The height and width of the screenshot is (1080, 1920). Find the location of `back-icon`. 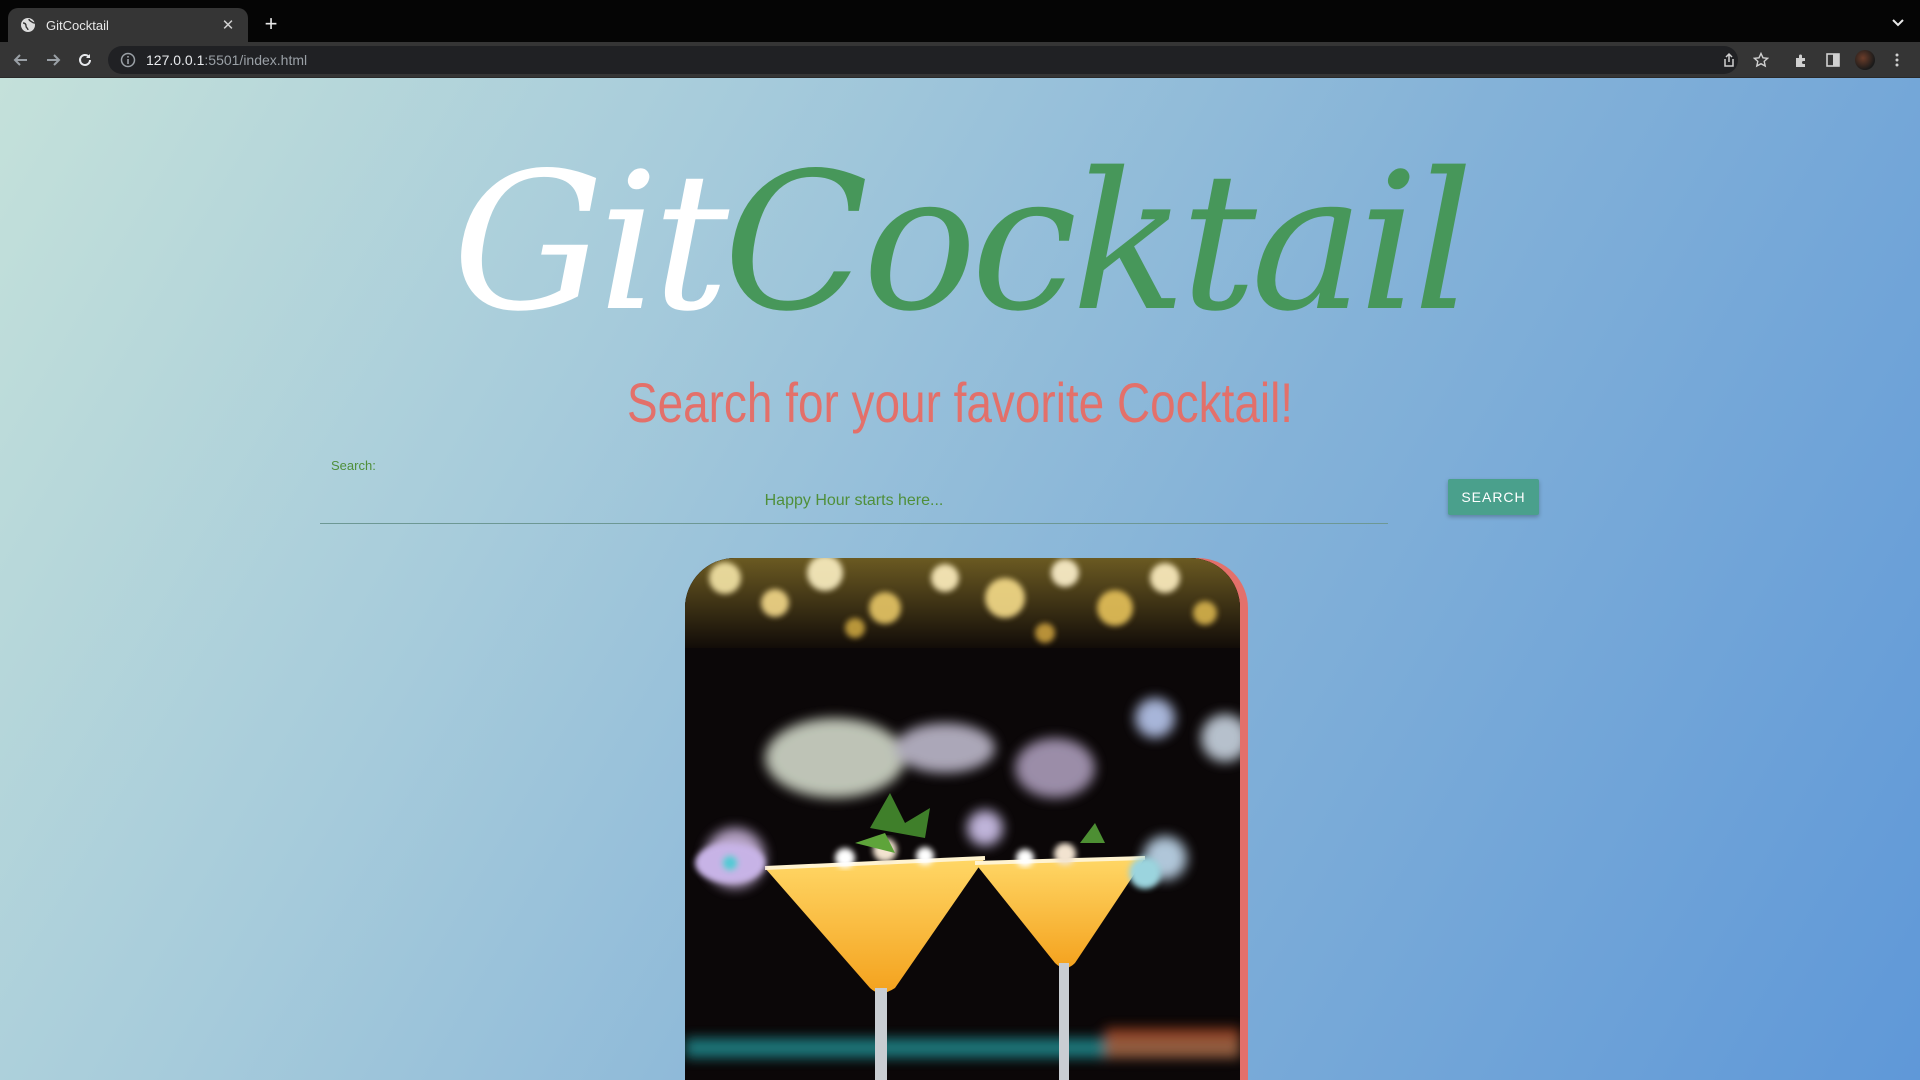

back-icon is located at coordinates (21, 60).